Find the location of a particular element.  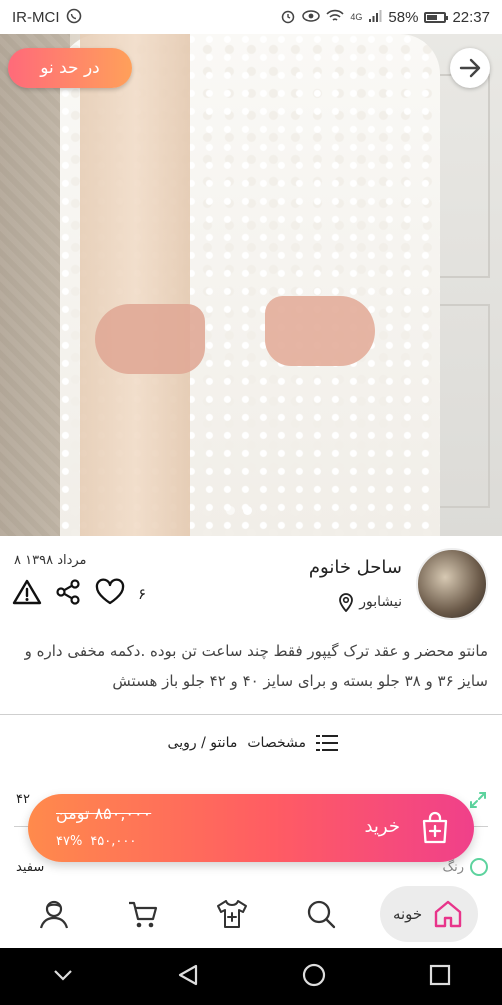

eye-icon is located at coordinates (311, 17).